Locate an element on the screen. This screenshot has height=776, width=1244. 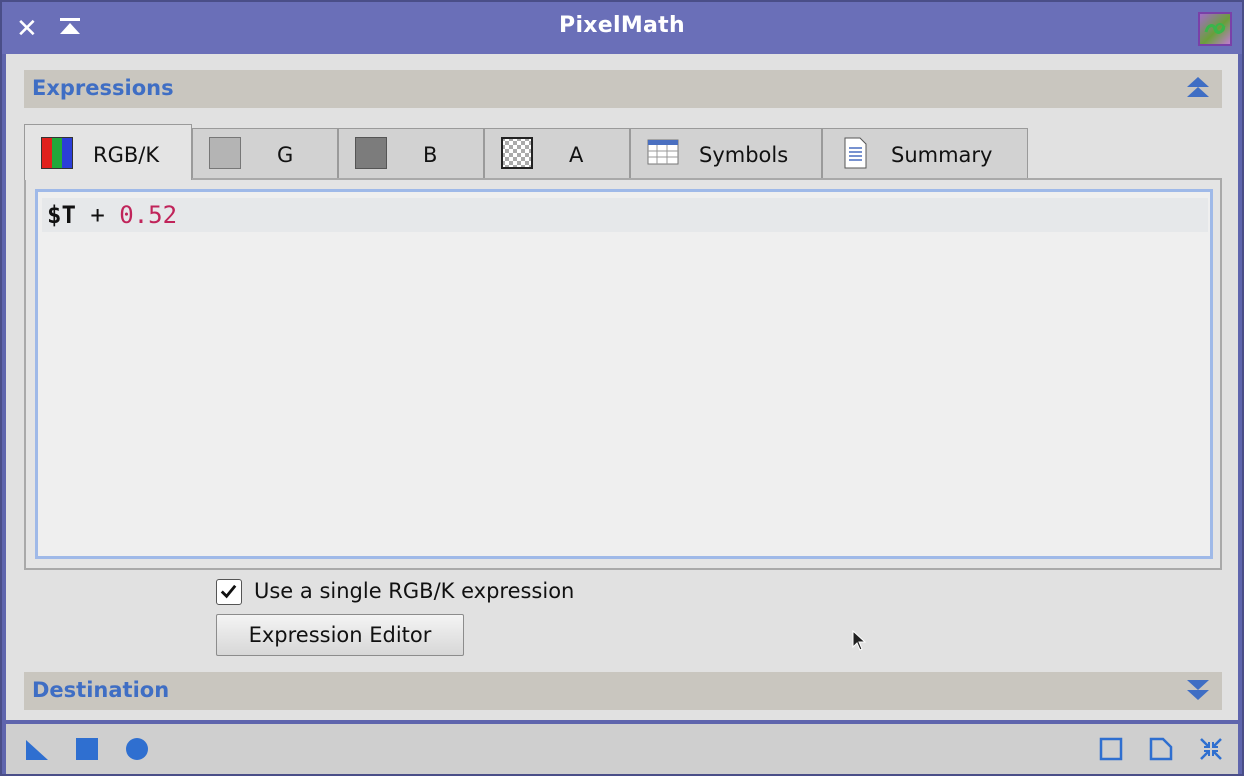
reset-icon is located at coordinates (1211, 749).